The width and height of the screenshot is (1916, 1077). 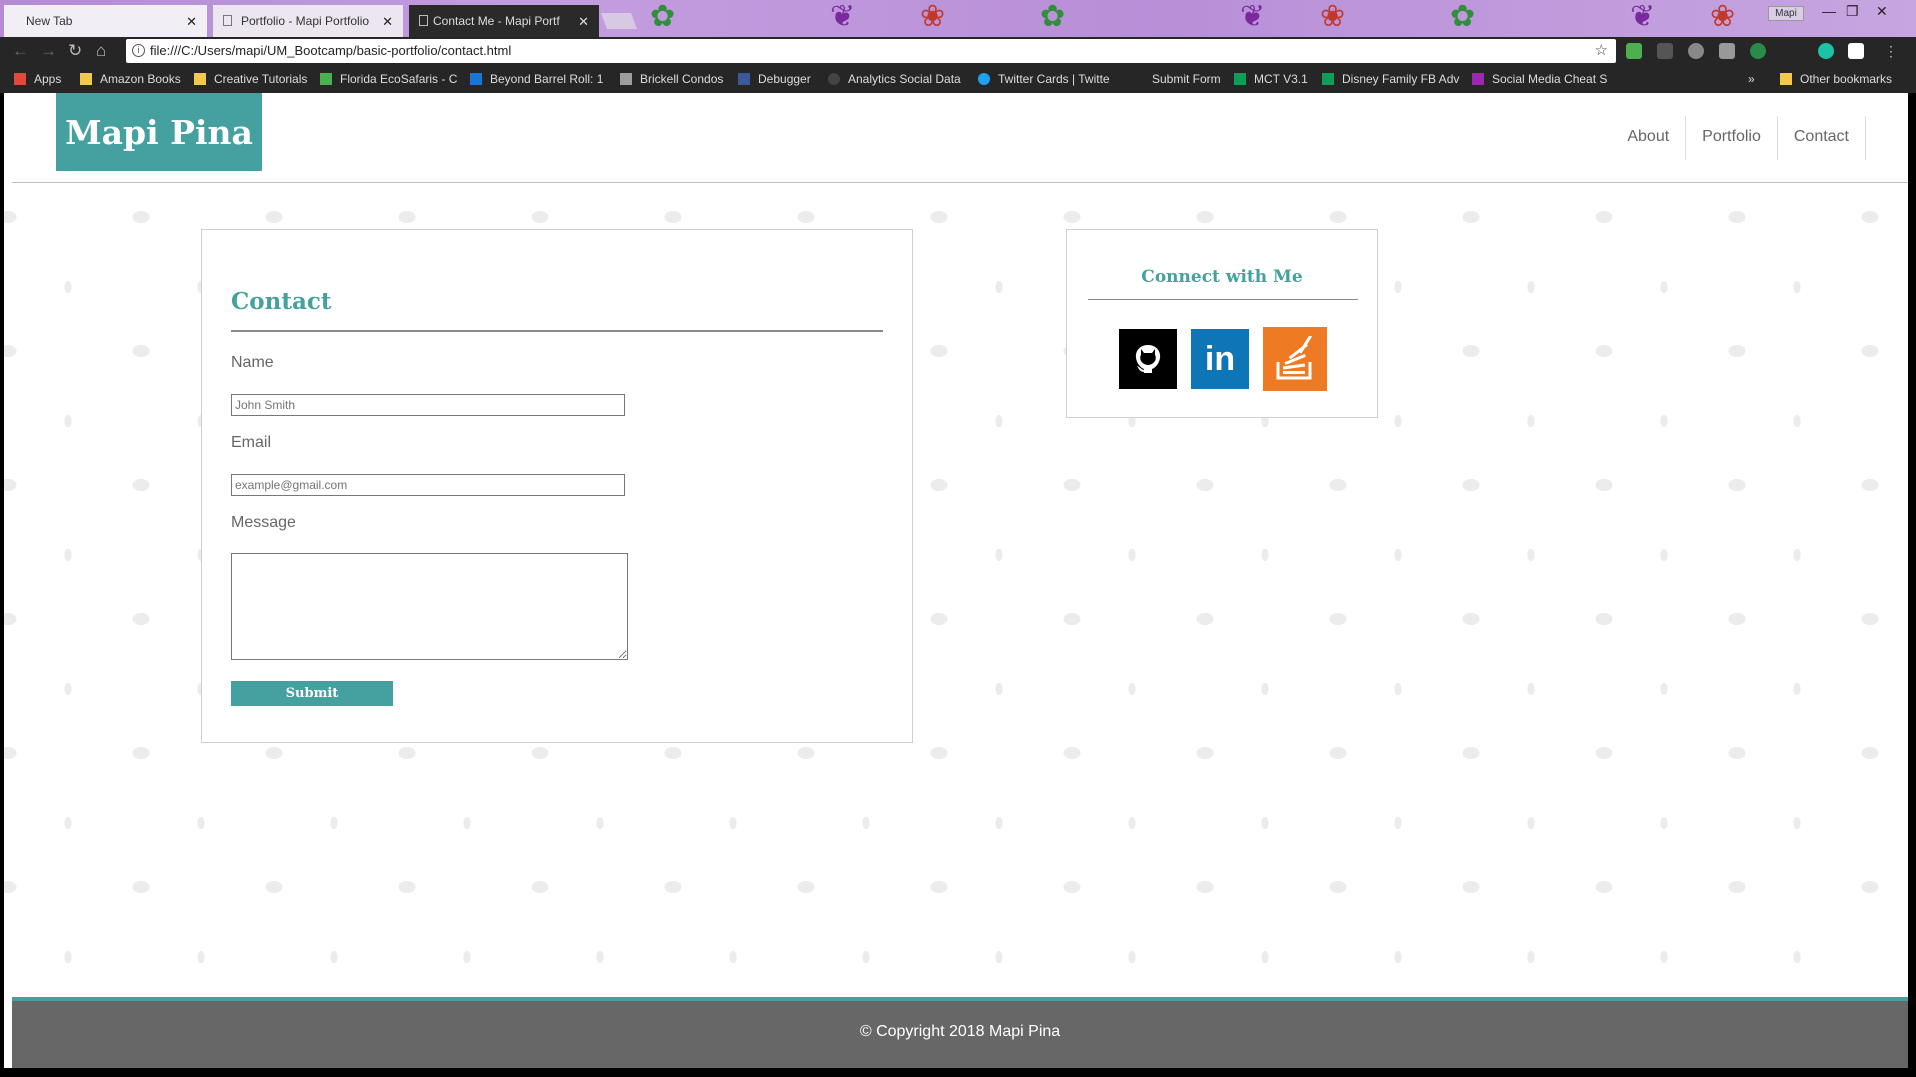 I want to click on bookmark-amazon-books: Amazon Books, so click(x=130, y=79).